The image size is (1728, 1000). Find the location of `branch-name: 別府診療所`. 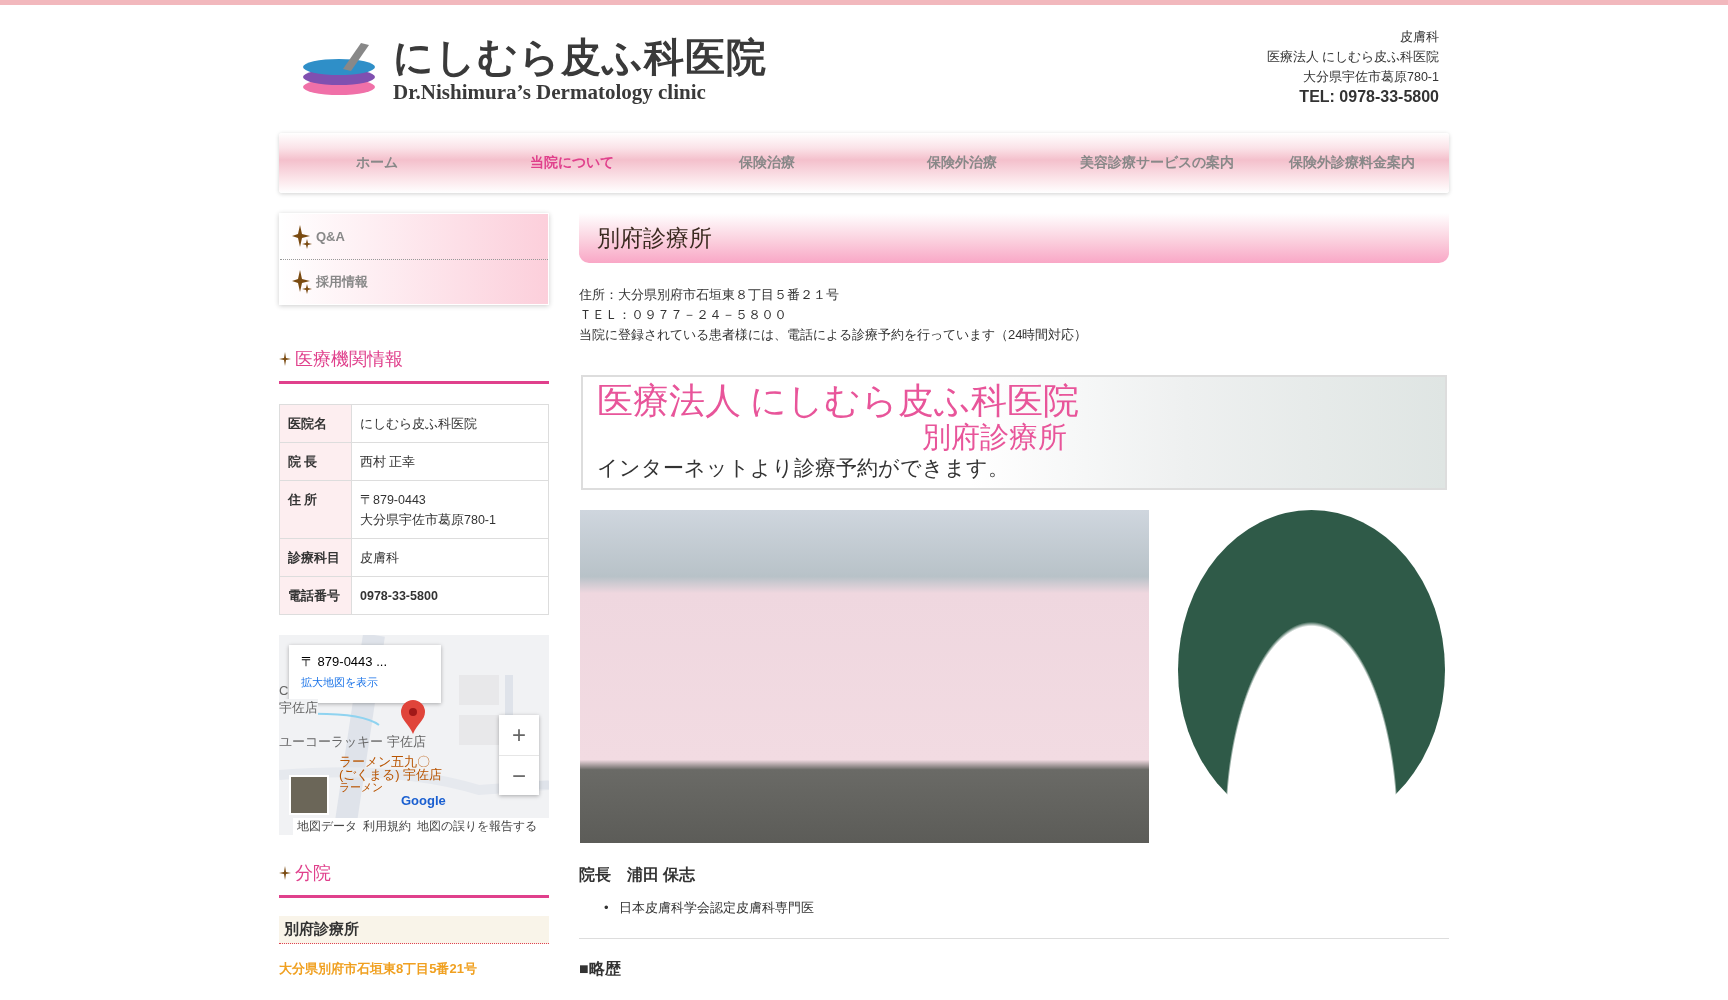

branch-name: 別府診療所 is located at coordinates (414, 930).